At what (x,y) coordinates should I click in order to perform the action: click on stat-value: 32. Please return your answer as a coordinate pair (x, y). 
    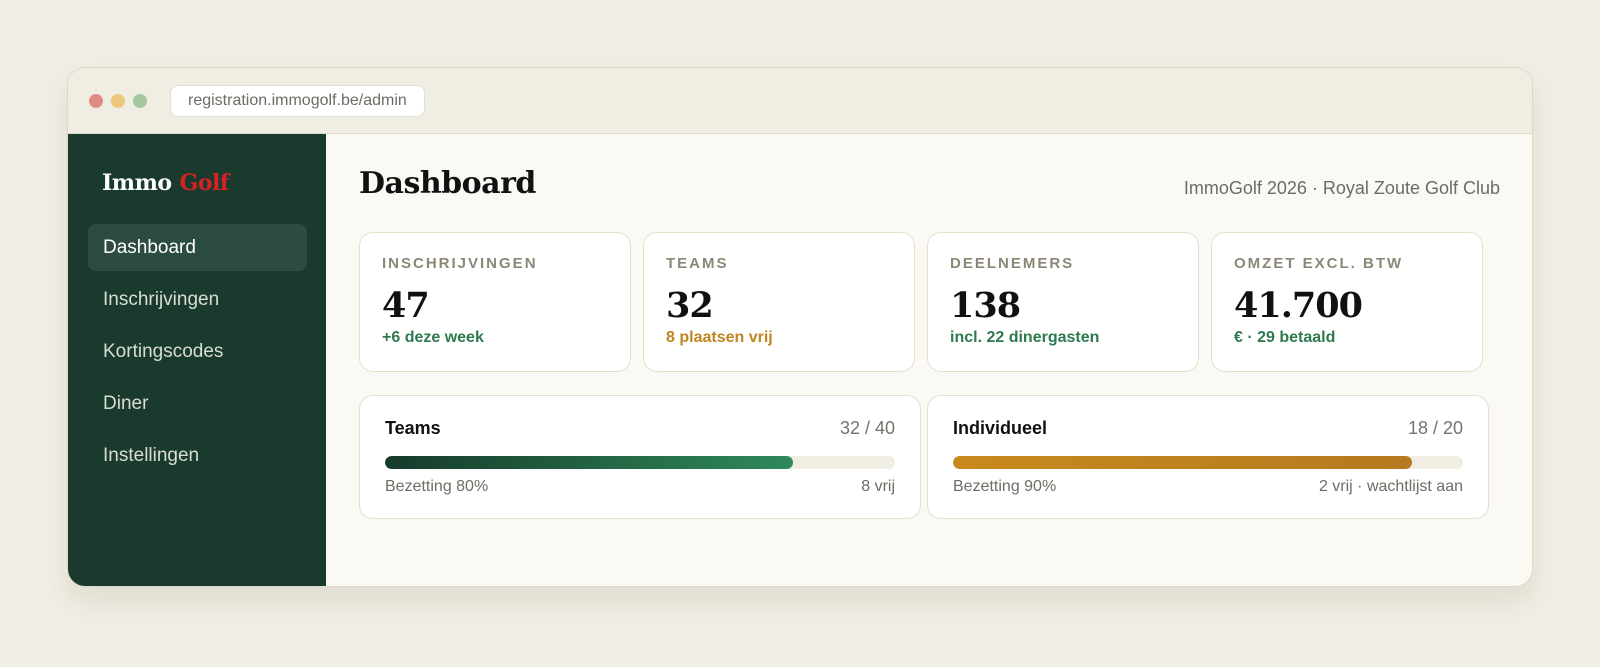
    Looking at the image, I should click on (690, 305).